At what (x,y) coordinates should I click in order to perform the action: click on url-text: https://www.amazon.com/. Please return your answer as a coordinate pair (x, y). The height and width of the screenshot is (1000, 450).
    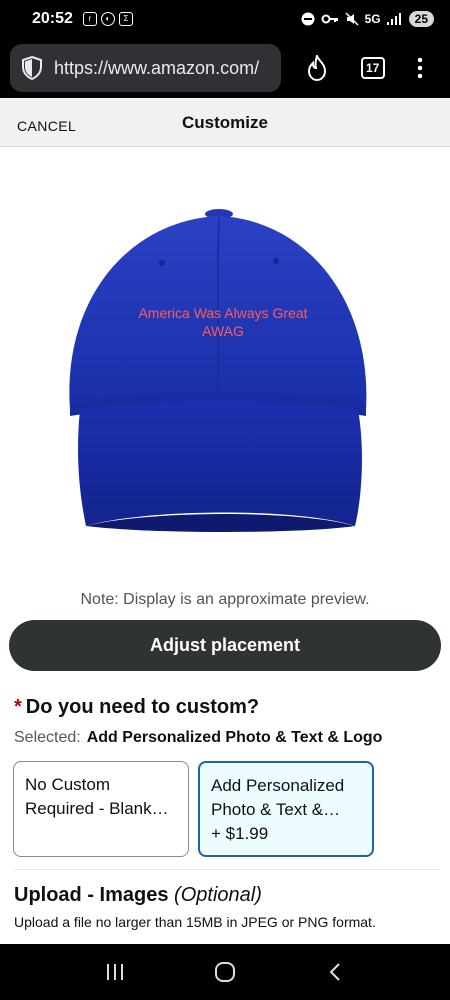
    Looking at the image, I should click on (156, 68).